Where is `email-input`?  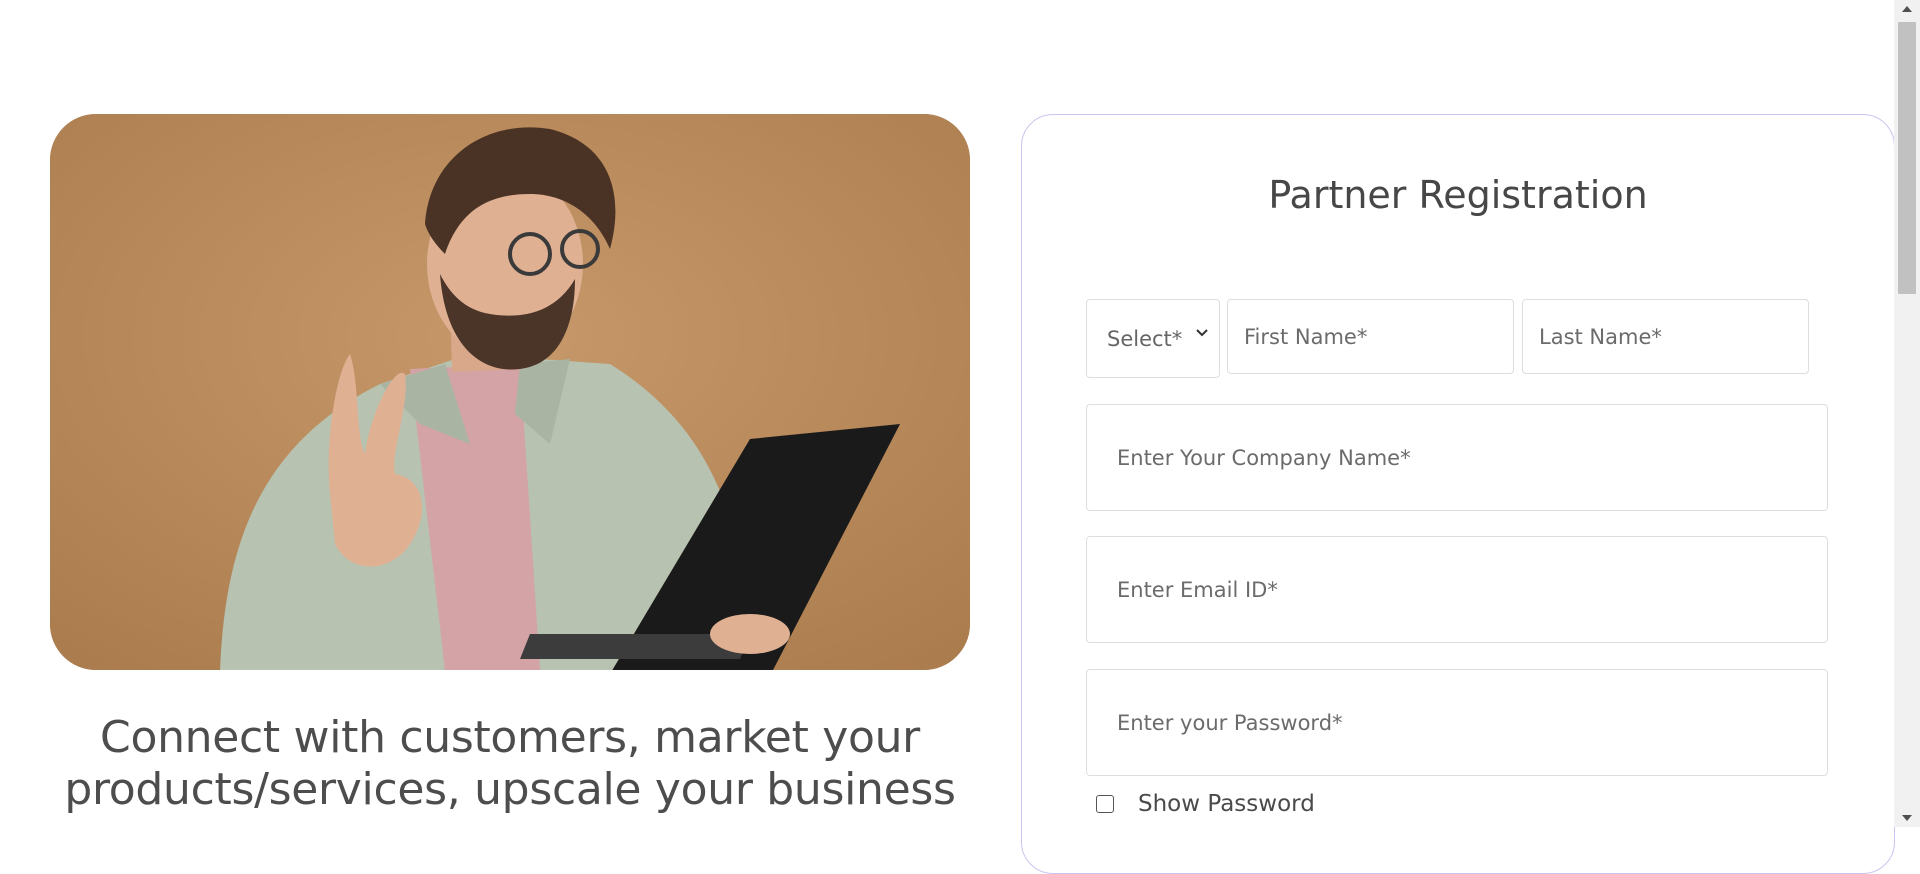
email-input is located at coordinates (1457, 589).